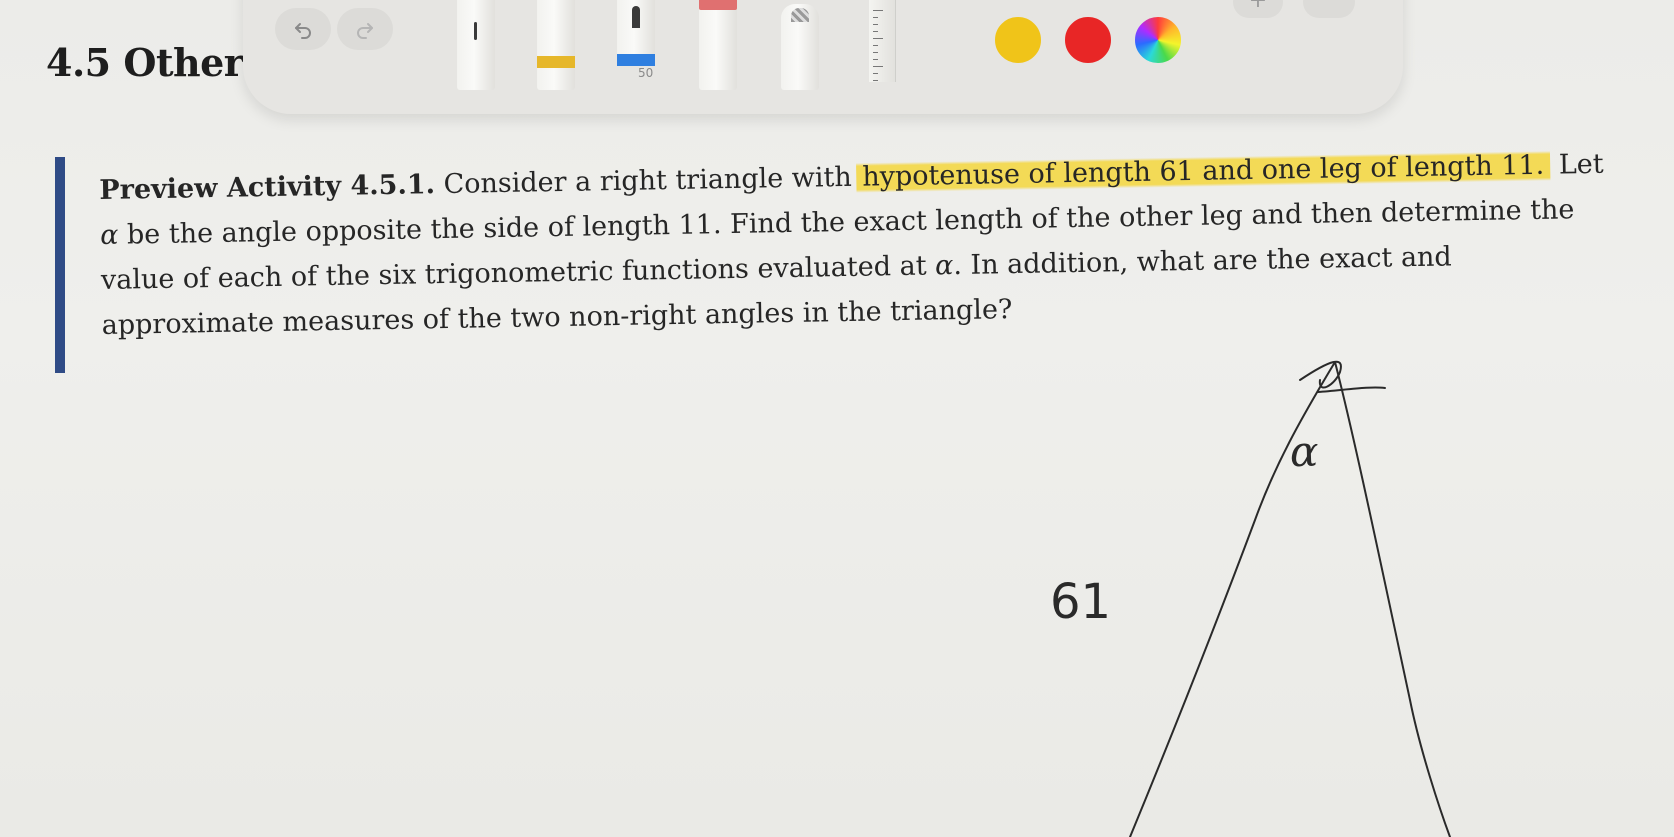 Image resolution: width=1674 pixels, height=837 pixels. I want to click on pencil-size-label: 50, so click(646, 73).